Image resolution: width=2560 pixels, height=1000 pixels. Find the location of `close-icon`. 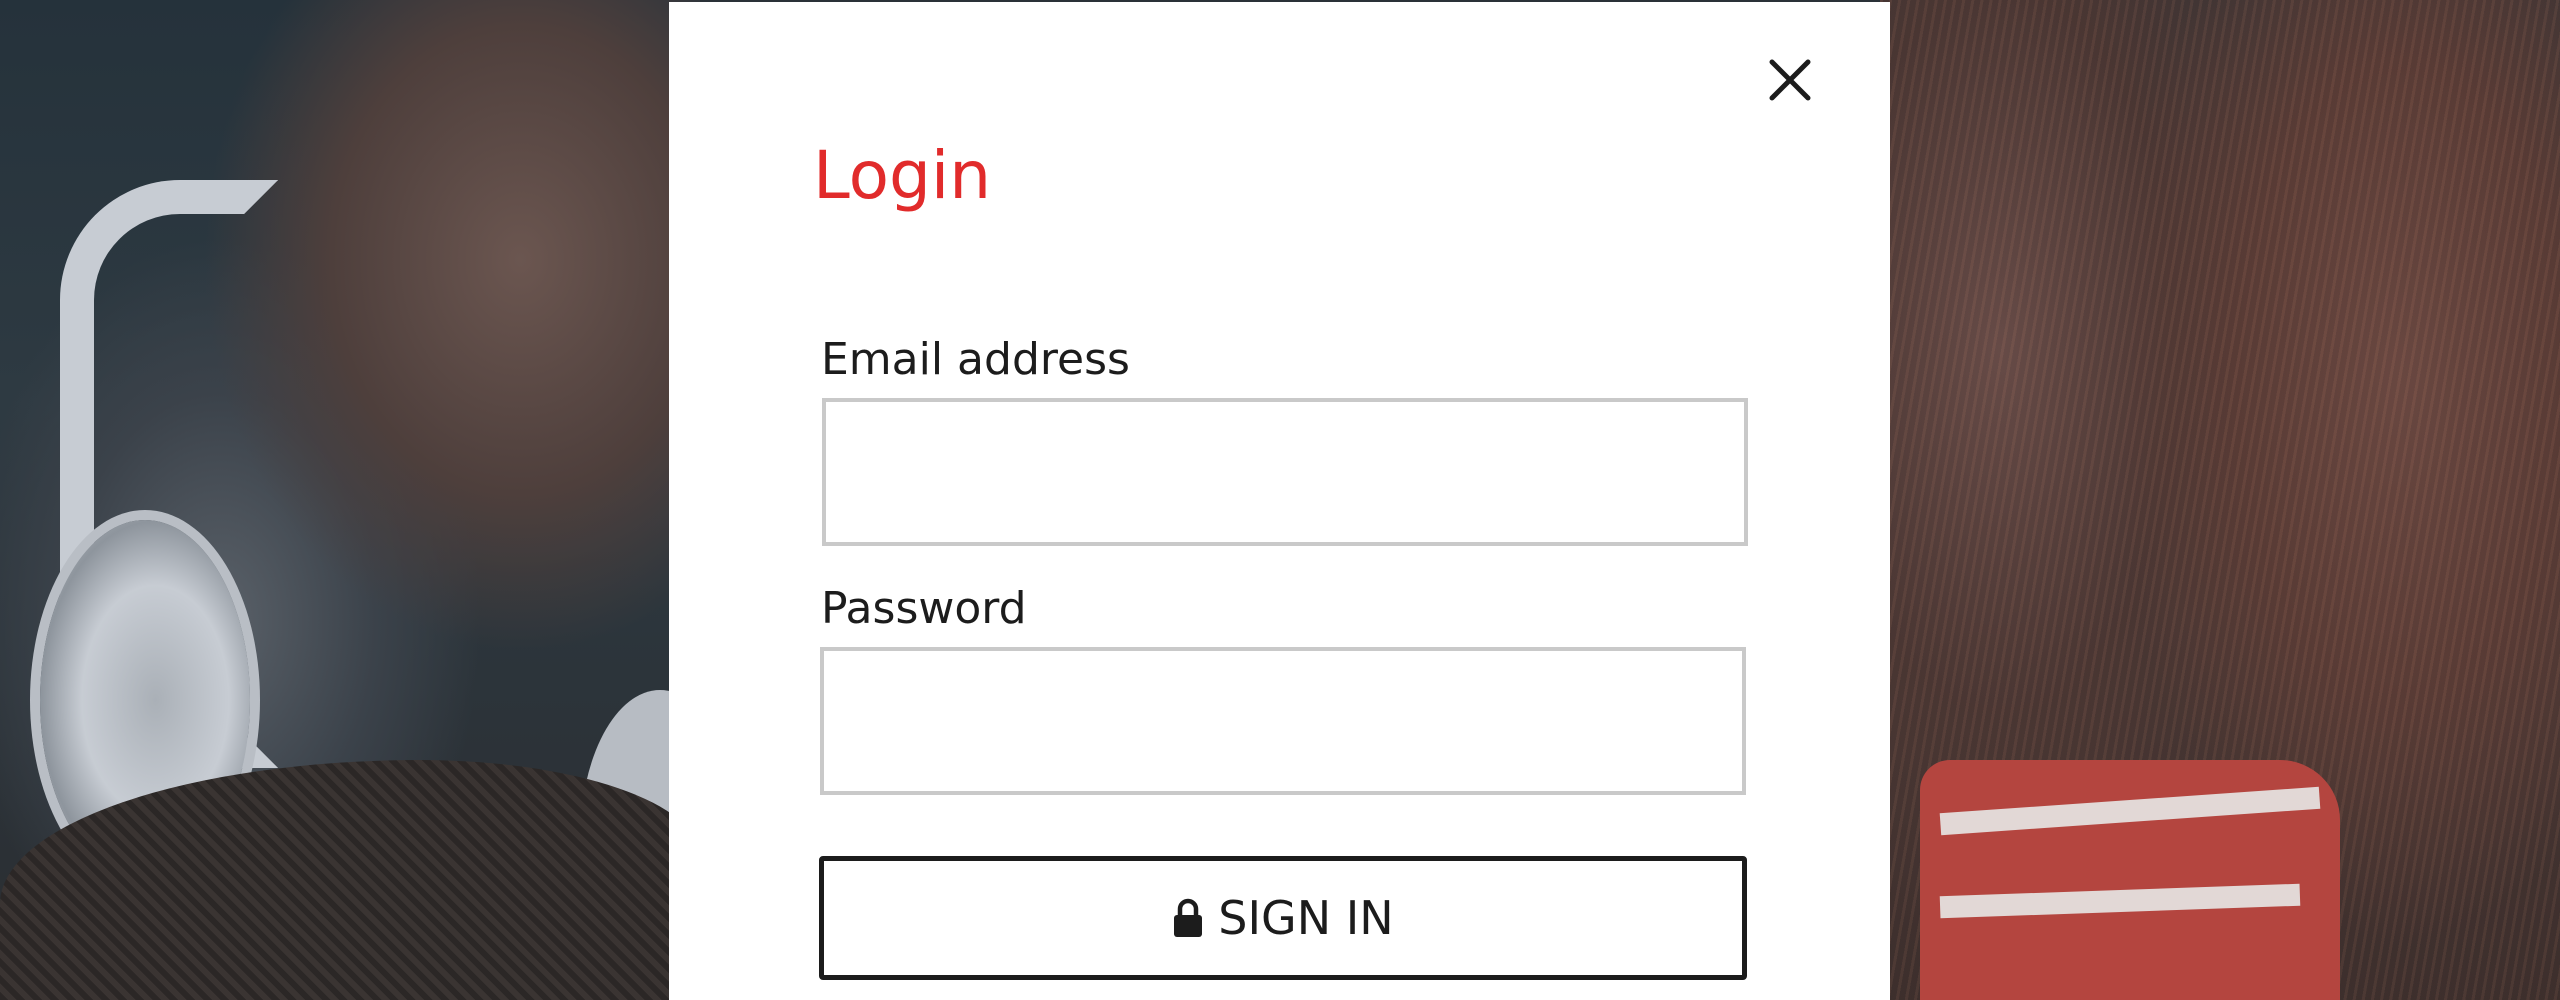

close-icon is located at coordinates (1790, 80).